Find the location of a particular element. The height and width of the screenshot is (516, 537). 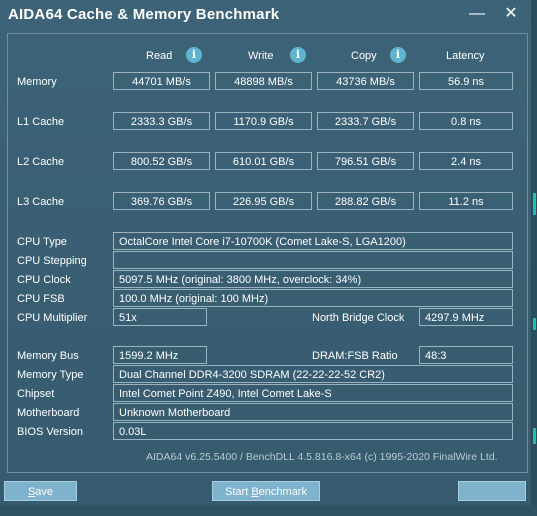

l1-cache-row-label: L1 Cache is located at coordinates (41, 122).